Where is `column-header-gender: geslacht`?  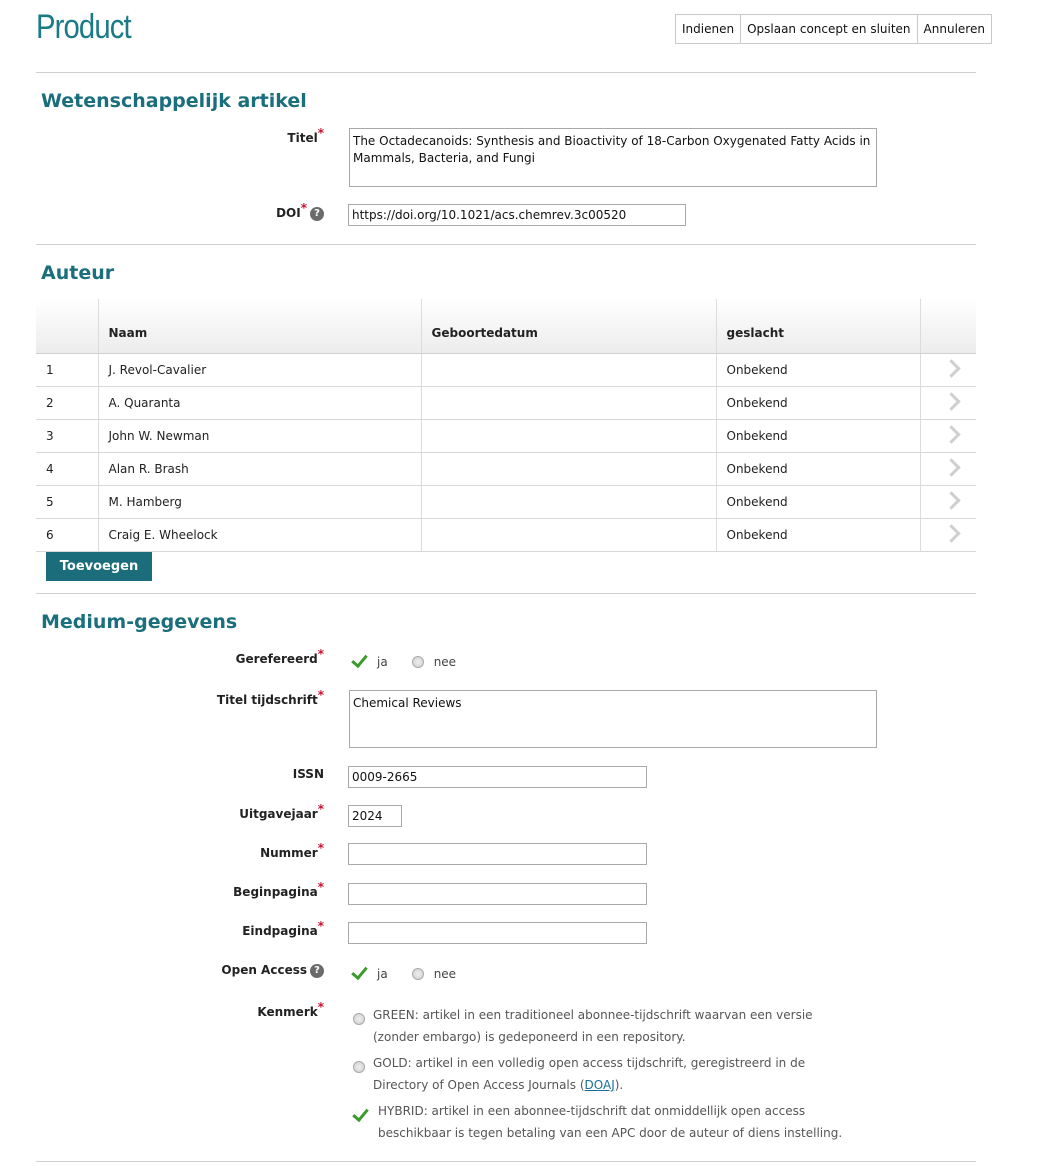 column-header-gender: geslacht is located at coordinates (818, 326).